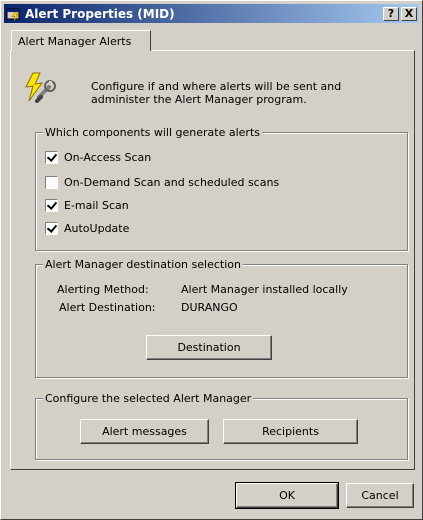 This screenshot has height=520, width=423. I want to click on cancel-button-label: Cancel, so click(380, 495).